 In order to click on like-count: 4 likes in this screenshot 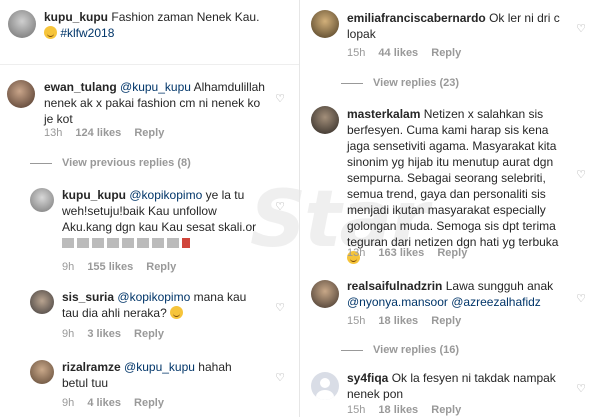, I will do `click(104, 403)`.